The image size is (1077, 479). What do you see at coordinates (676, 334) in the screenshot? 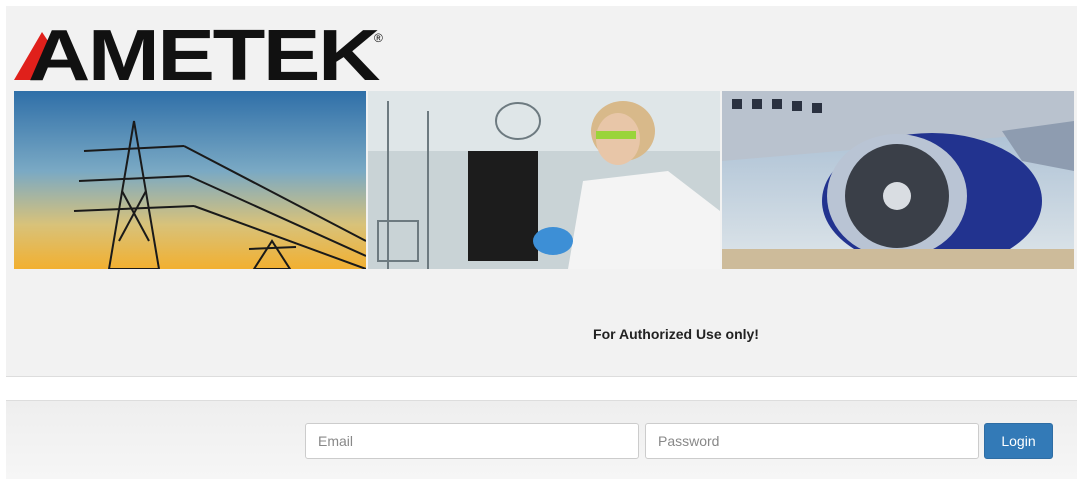
I see `authorized-use-notice: For Authorized Use only!` at bounding box center [676, 334].